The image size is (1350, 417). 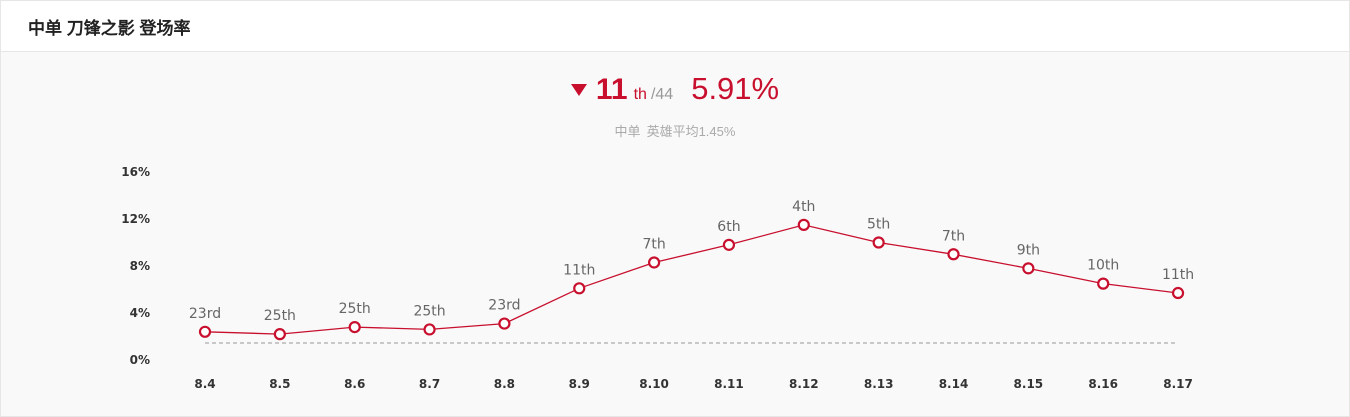 I want to click on x-axis-tick-label: 8.10, so click(x=654, y=384).